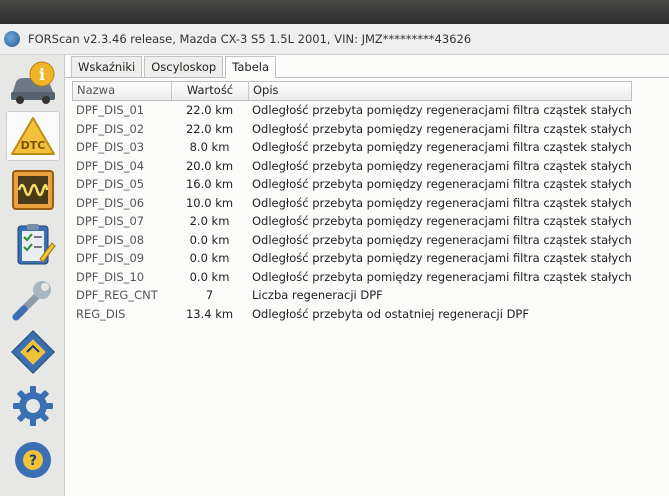  I want to click on oscilloscope-icon, so click(33, 190).